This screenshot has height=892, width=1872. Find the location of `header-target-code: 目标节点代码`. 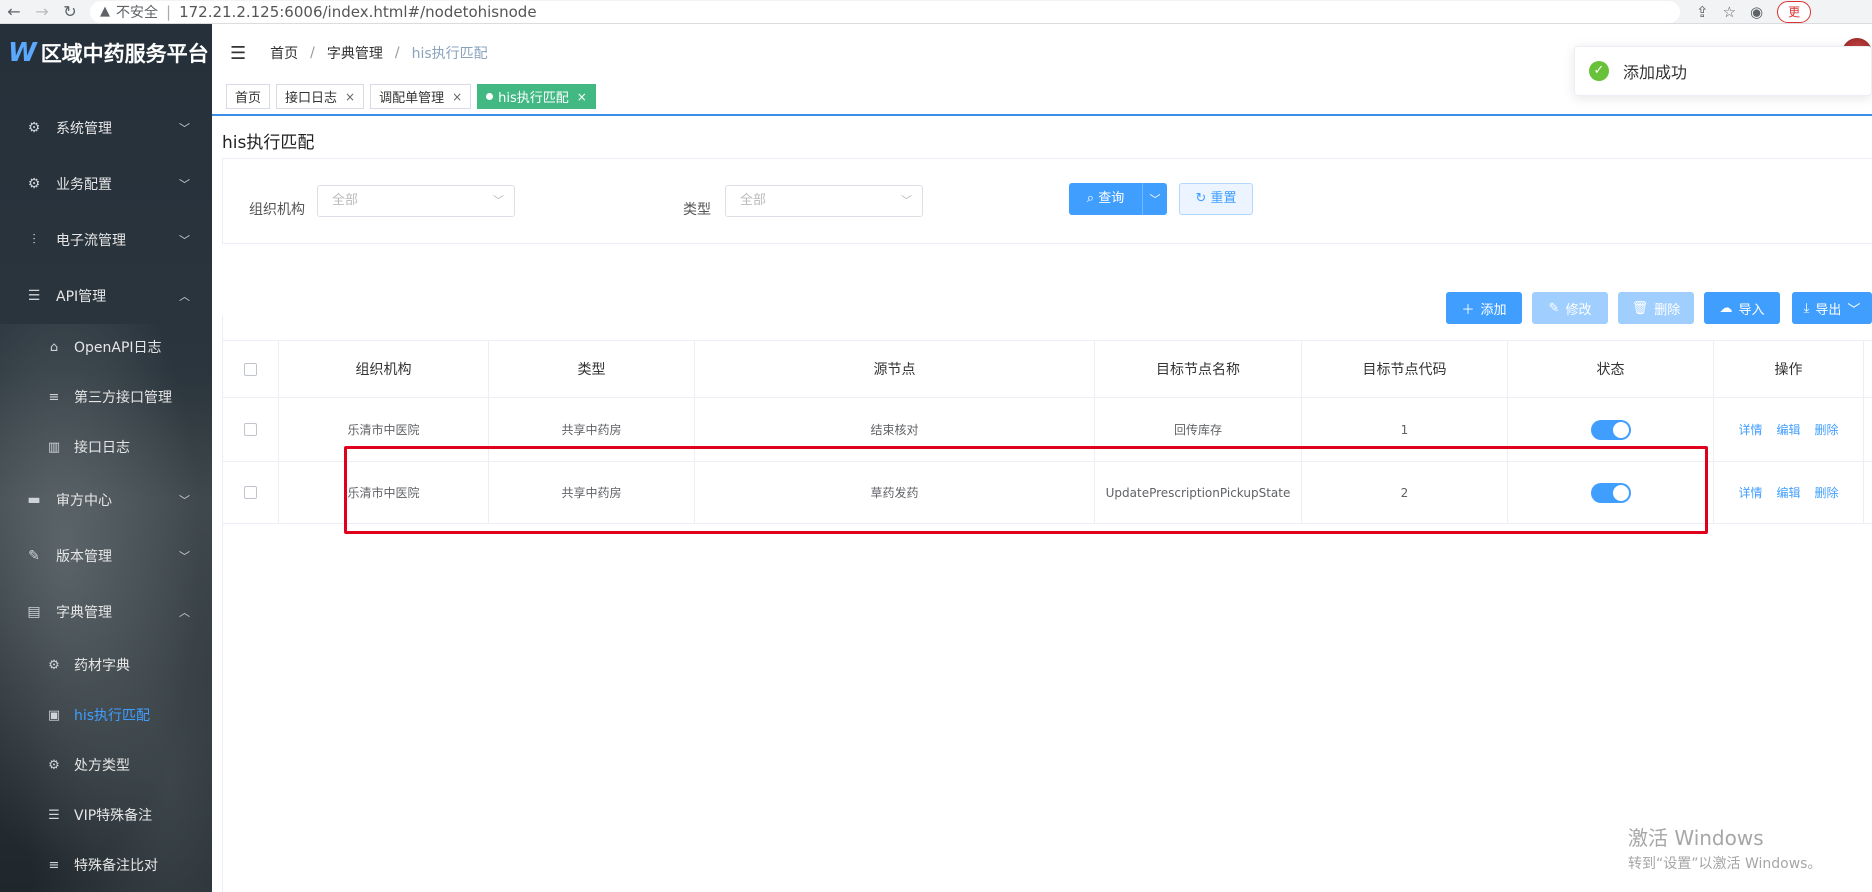

header-target-code: 目标节点代码 is located at coordinates (1405, 369).